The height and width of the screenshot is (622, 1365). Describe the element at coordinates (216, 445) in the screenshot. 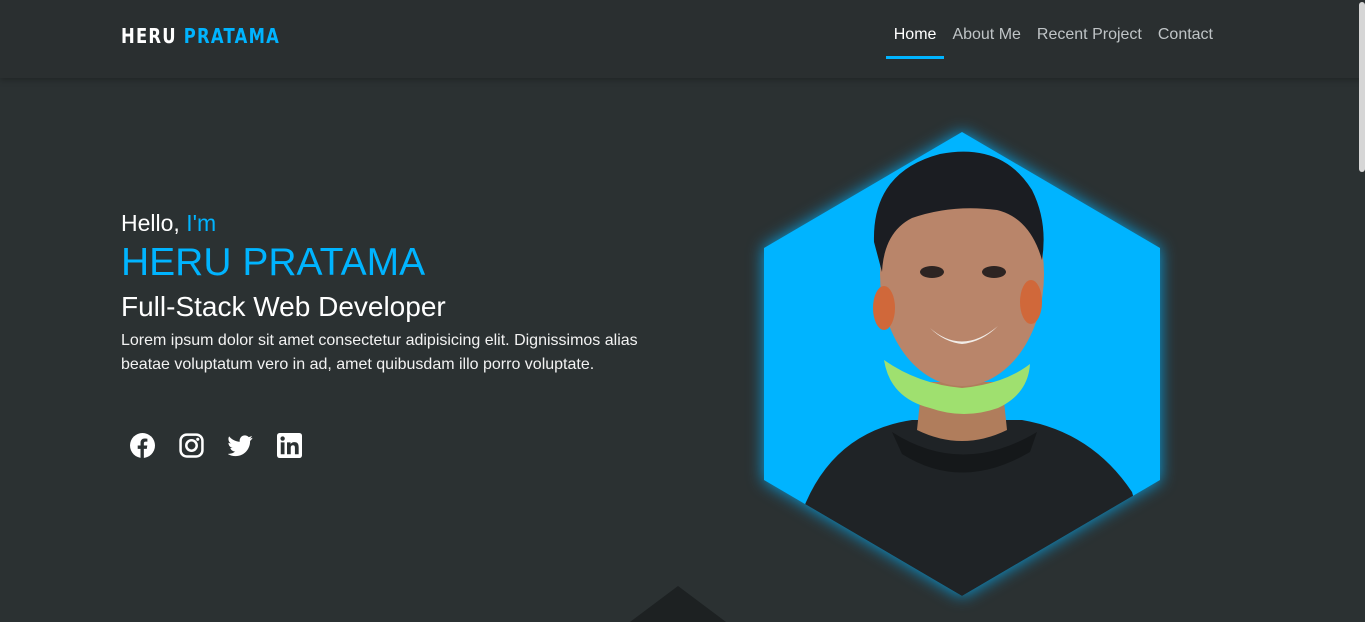

I see `social-links` at that location.